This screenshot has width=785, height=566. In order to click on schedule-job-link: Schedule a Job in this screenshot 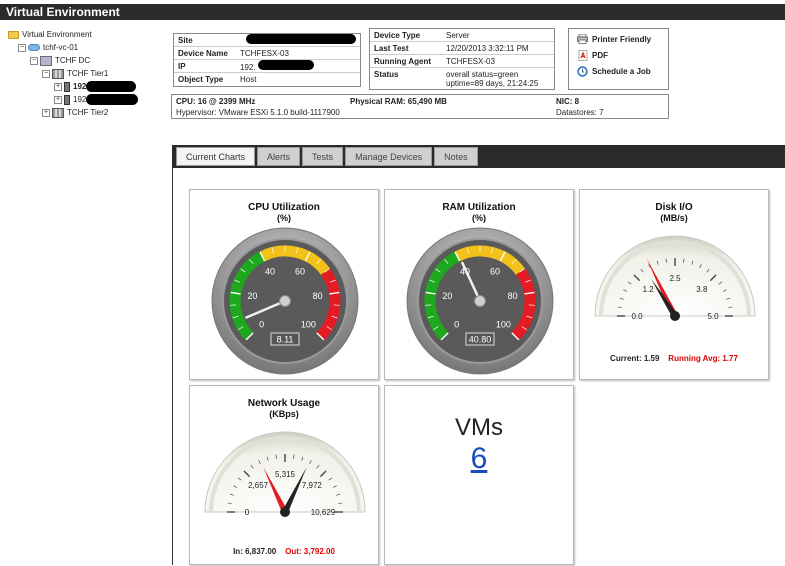, I will do `click(622, 71)`.